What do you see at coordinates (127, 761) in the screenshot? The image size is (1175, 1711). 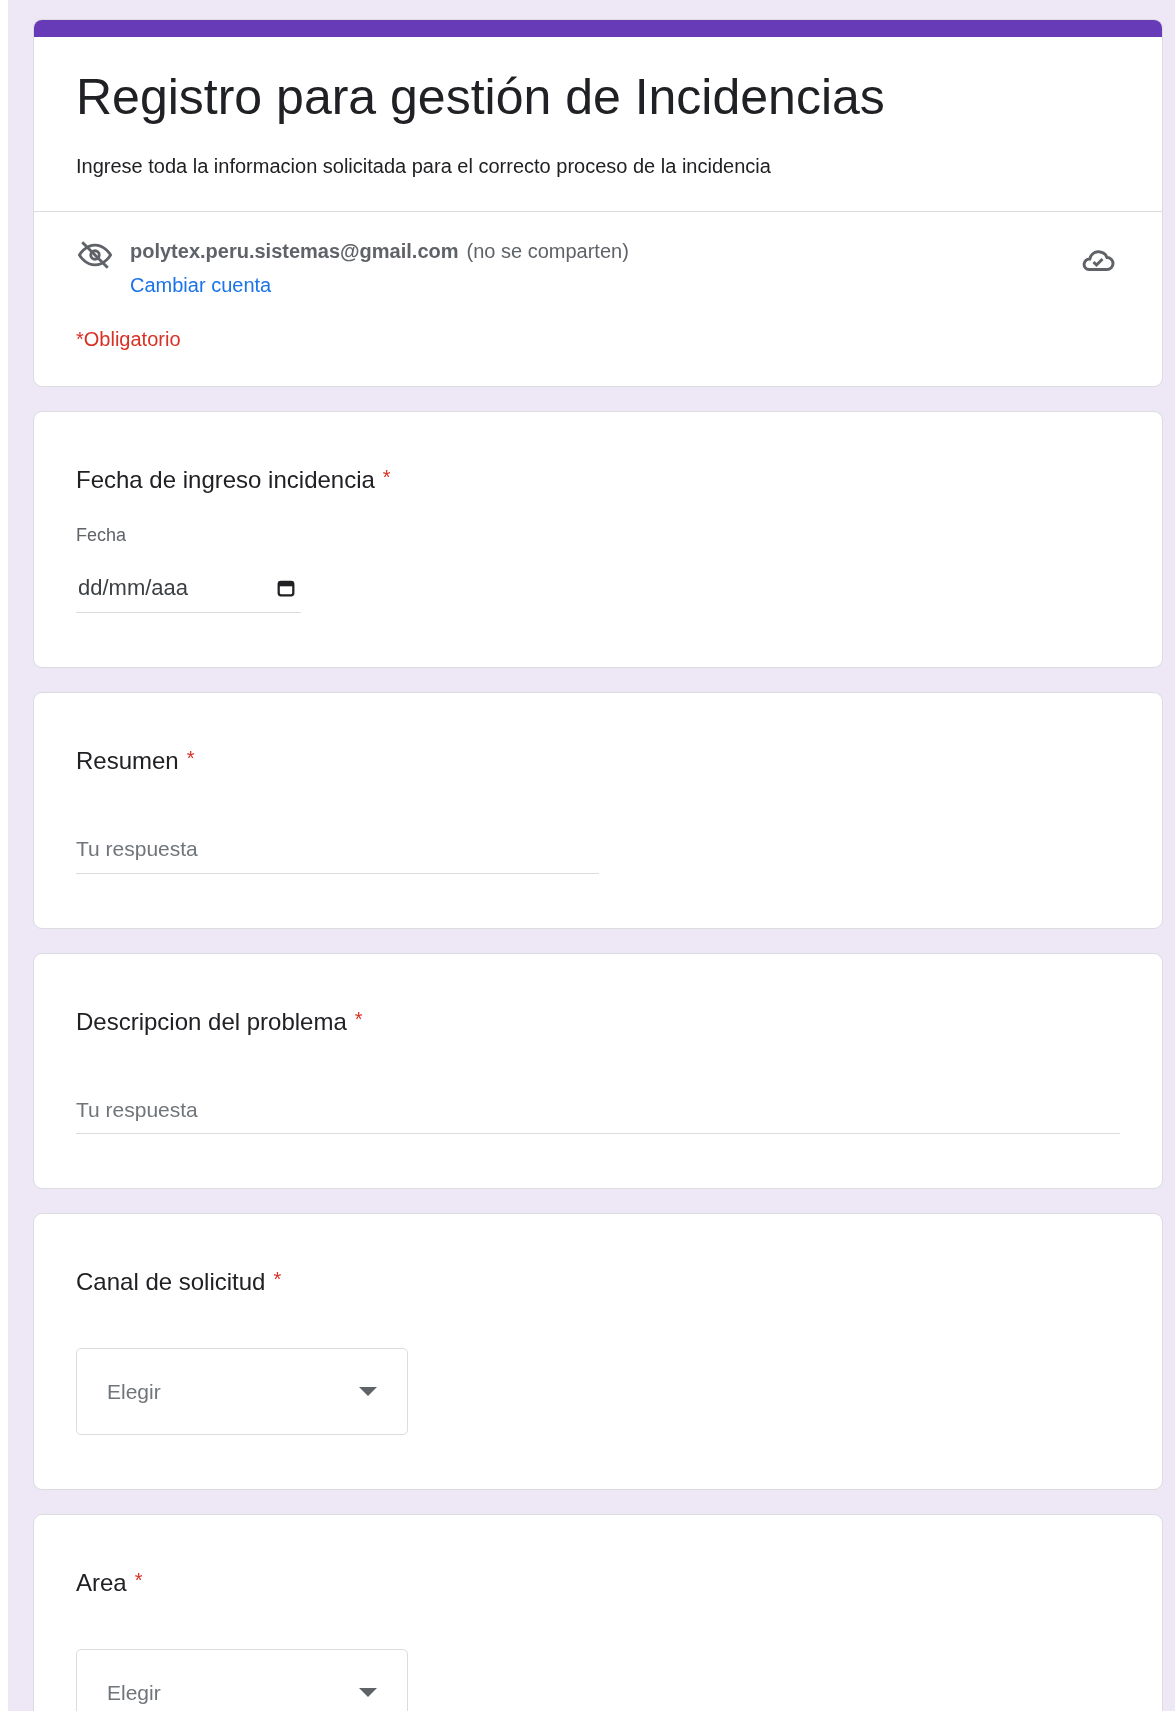 I see `question-title: Resumen` at bounding box center [127, 761].